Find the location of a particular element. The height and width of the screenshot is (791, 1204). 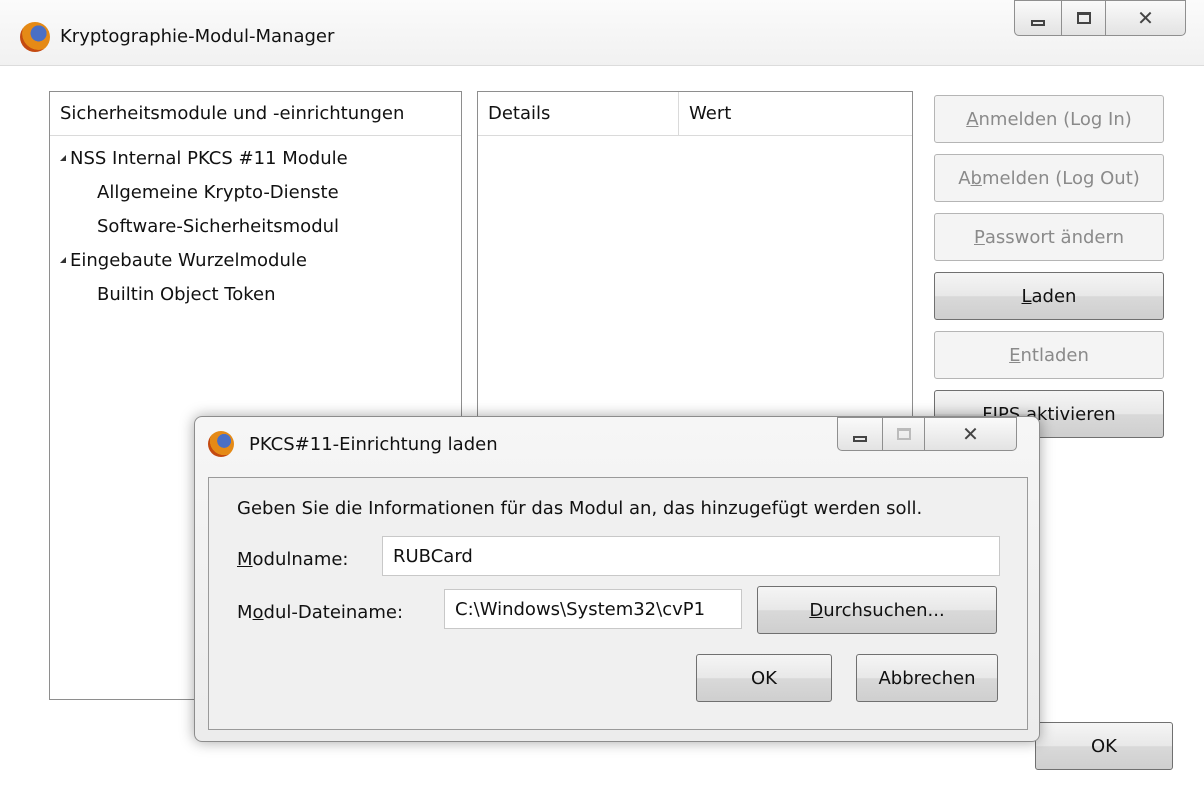

load-button: Laden is located at coordinates (1049, 296).